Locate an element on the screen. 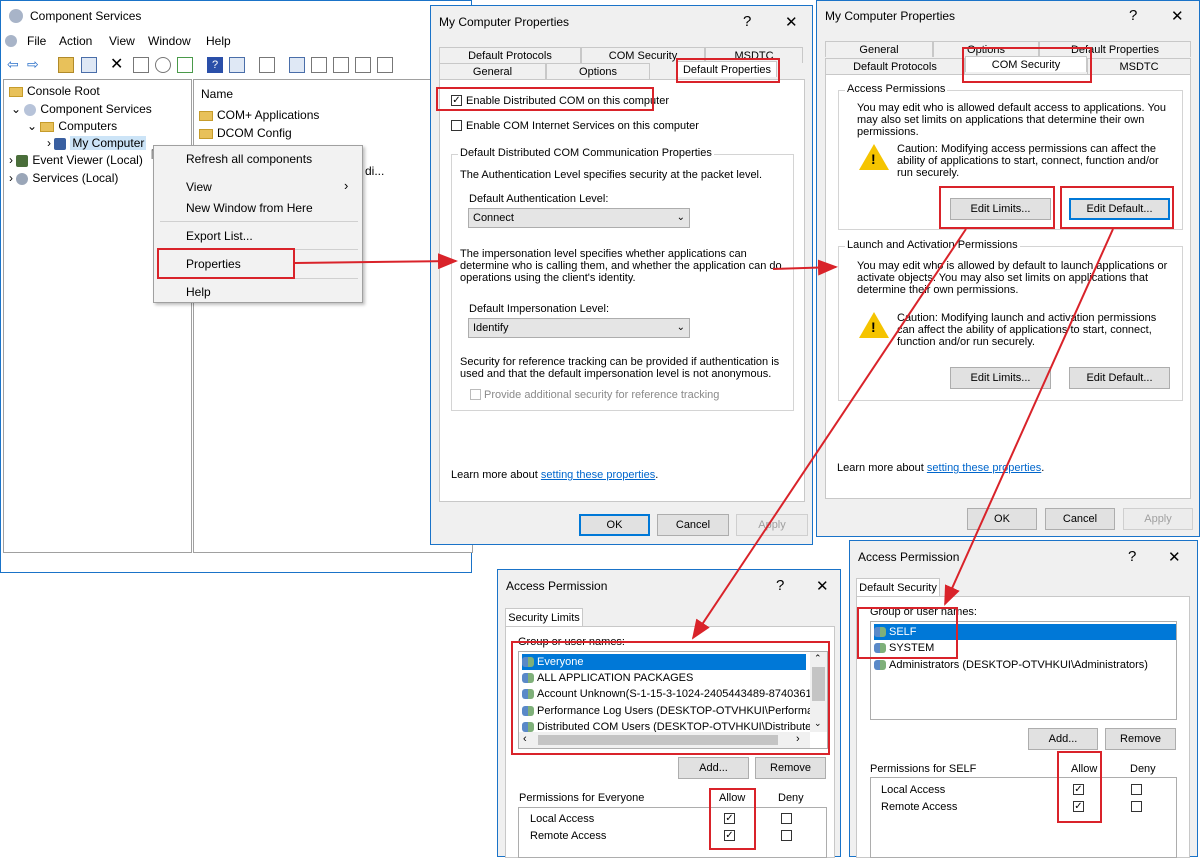  arrow-edit-limits-to-limits-dialog is located at coordinates (829, 434).